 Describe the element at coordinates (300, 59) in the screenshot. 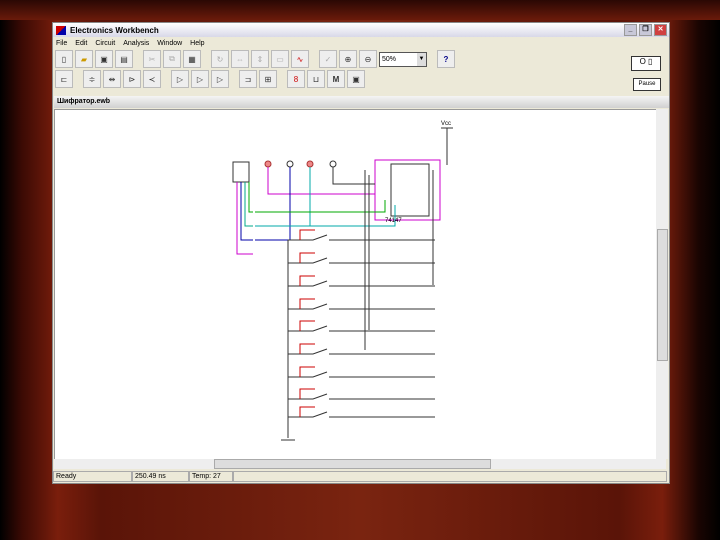

I see `graph-icon: ∿` at that location.